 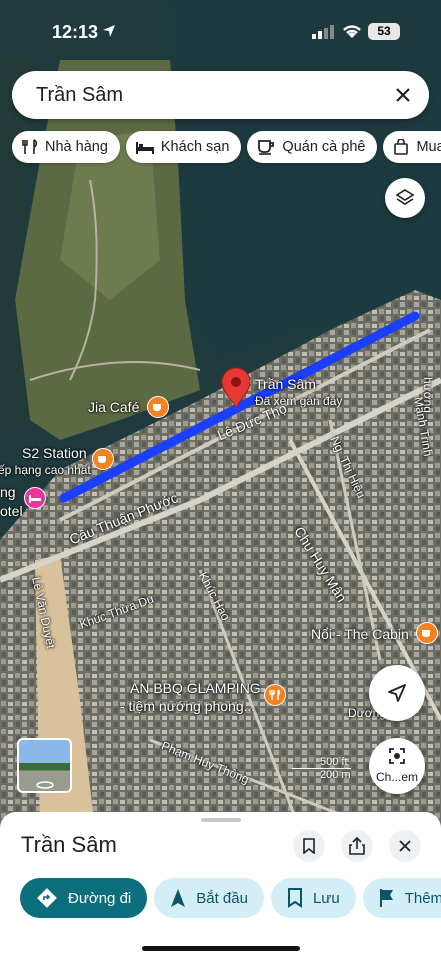 I want to click on chip-label: Nhà hàng, so click(x=76, y=147).